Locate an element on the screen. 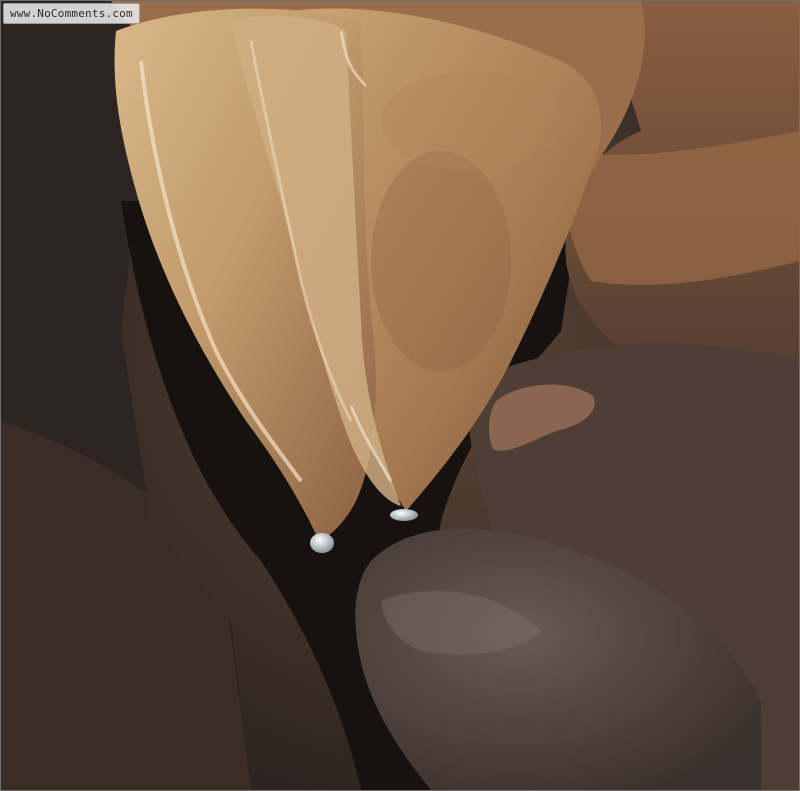 The width and height of the screenshot is (800, 791). watermark: www.NoComments.com is located at coordinates (71, 13).